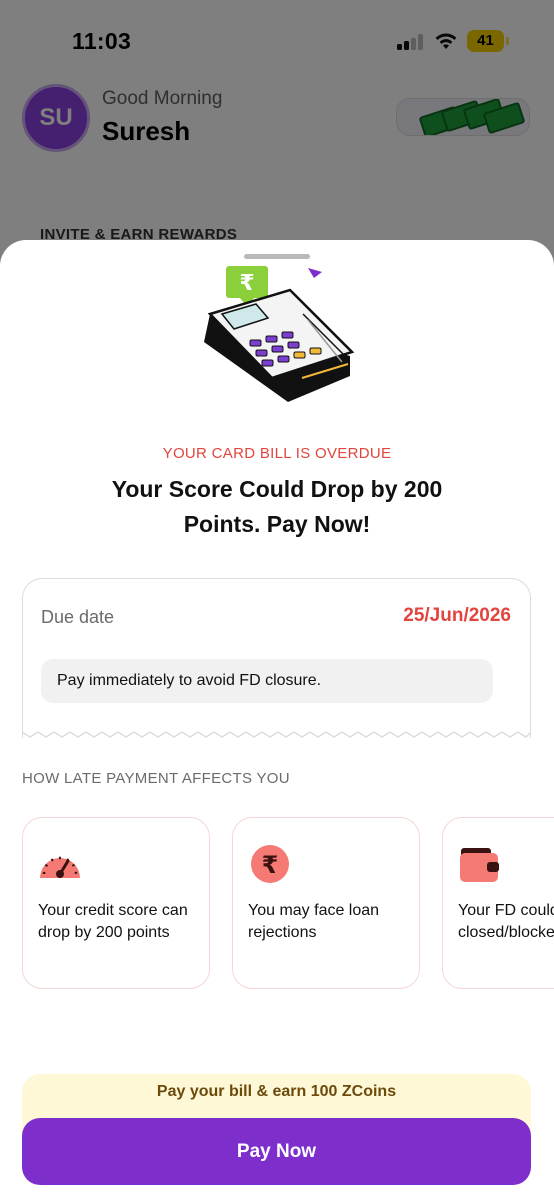 Image resolution: width=554 pixels, height=1200 pixels. I want to click on pay-now-button: Pay Now, so click(276, 1151).